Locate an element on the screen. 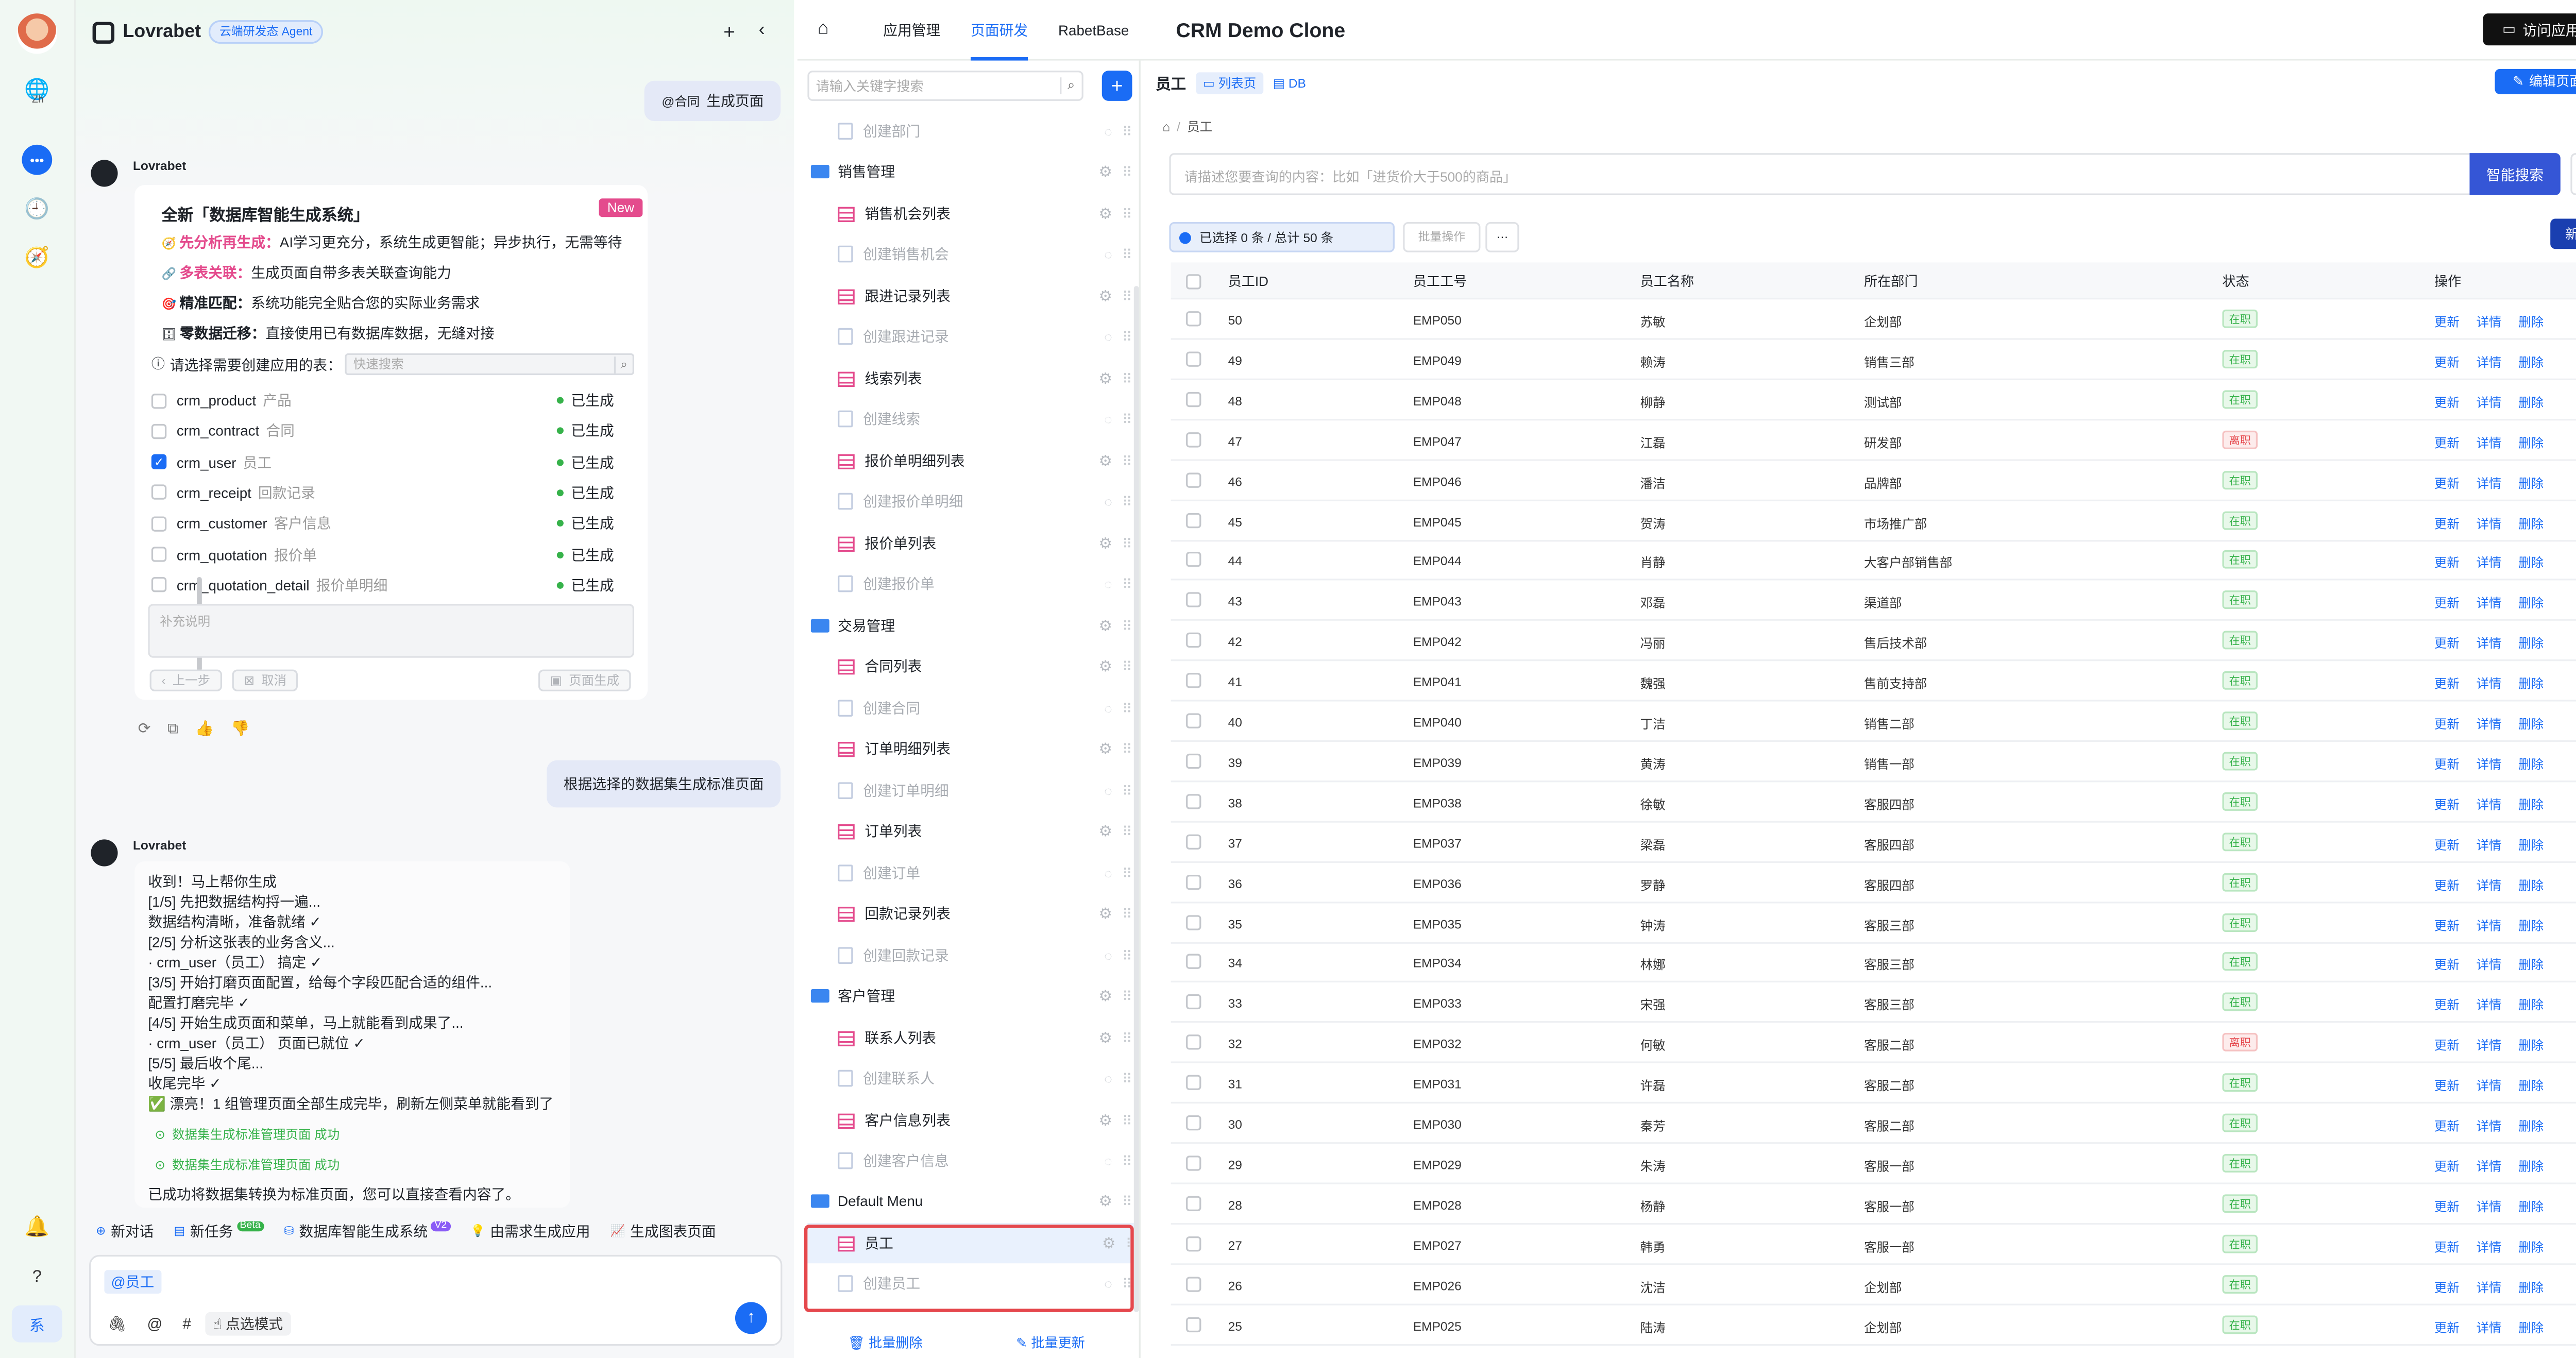 This screenshot has width=2576, height=1358. thumbs-down-icon: 👎 is located at coordinates (240, 729).